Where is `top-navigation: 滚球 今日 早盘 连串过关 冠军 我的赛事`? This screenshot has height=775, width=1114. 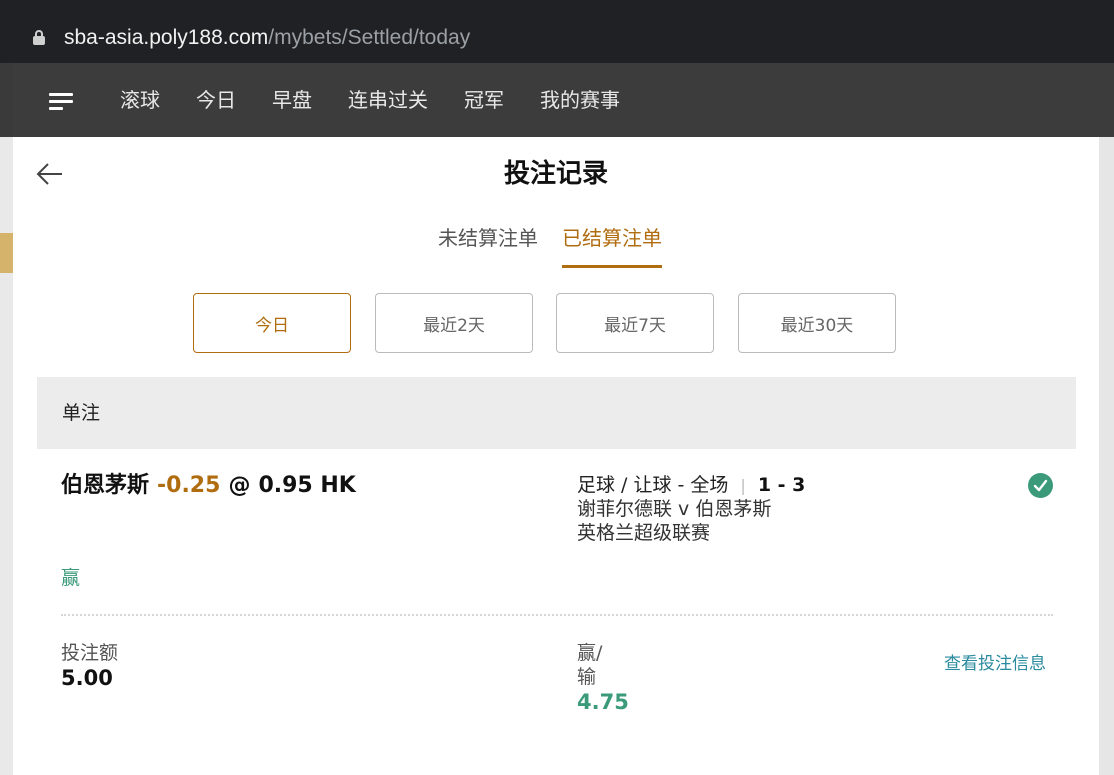 top-navigation: 滚球 今日 早盘 连串过关 冠军 我的赛事 is located at coordinates (563, 100).